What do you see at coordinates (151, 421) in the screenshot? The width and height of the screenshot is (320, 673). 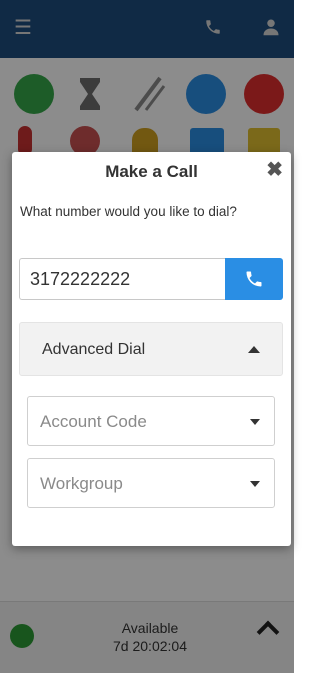 I see `account-code-select: Account Code` at bounding box center [151, 421].